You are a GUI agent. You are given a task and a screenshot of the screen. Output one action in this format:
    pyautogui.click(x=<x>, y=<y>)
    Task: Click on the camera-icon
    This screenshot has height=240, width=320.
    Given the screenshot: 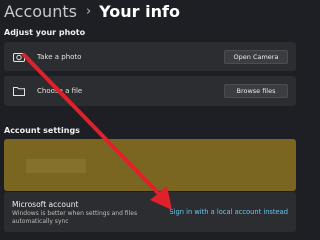 What is the action you would take?
    pyautogui.click(x=19, y=57)
    